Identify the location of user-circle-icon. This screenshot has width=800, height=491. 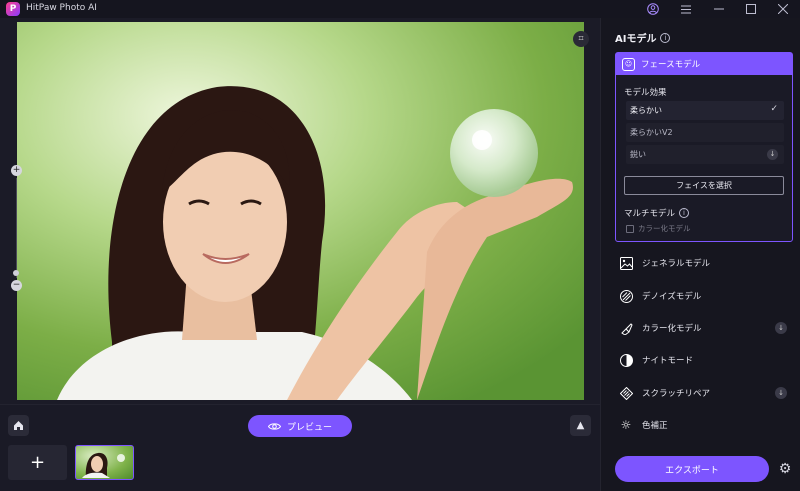
(653, 9).